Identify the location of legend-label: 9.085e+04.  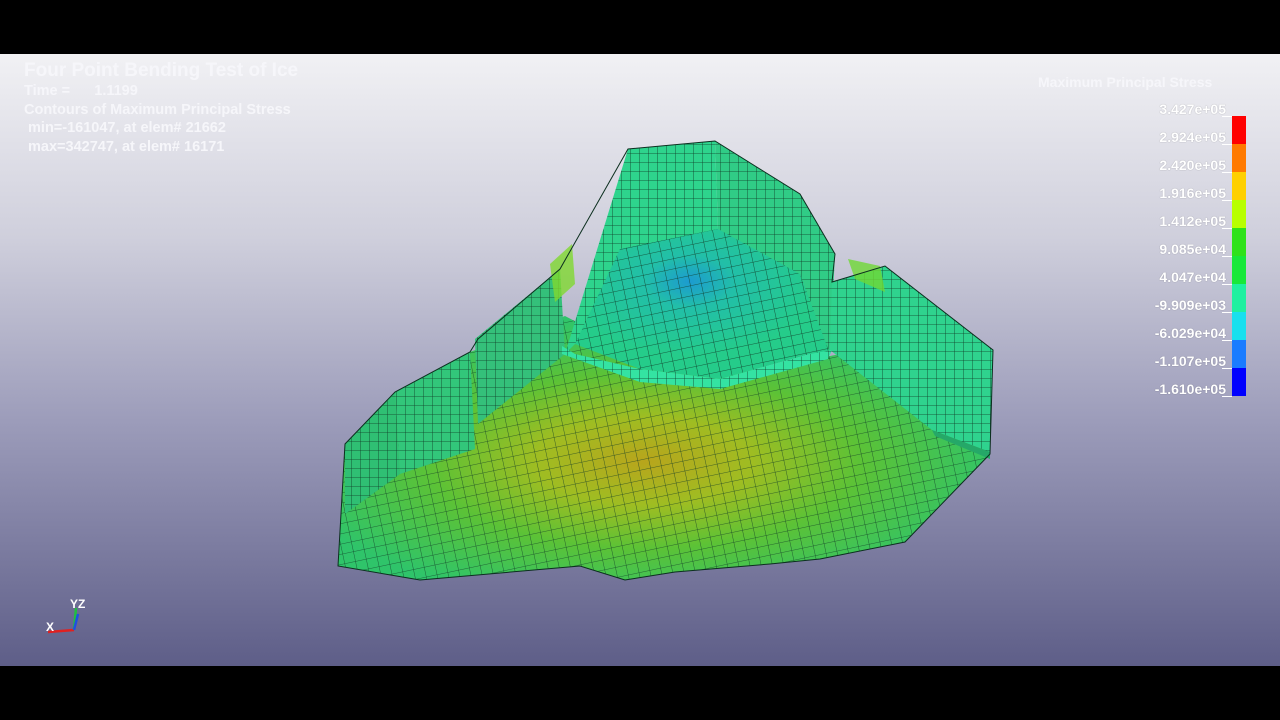
(1192, 249).